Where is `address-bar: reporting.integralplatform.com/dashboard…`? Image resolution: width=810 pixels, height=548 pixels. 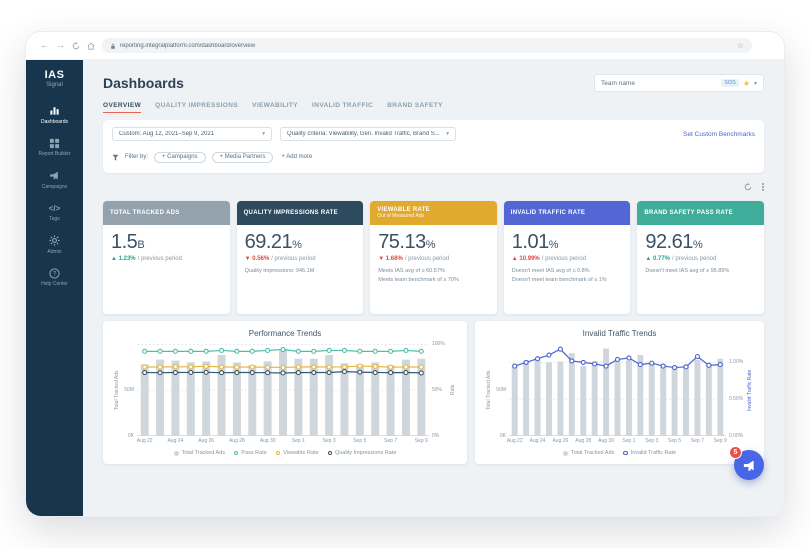 address-bar: reporting.integralplatform.com/dashboard… is located at coordinates (427, 45).